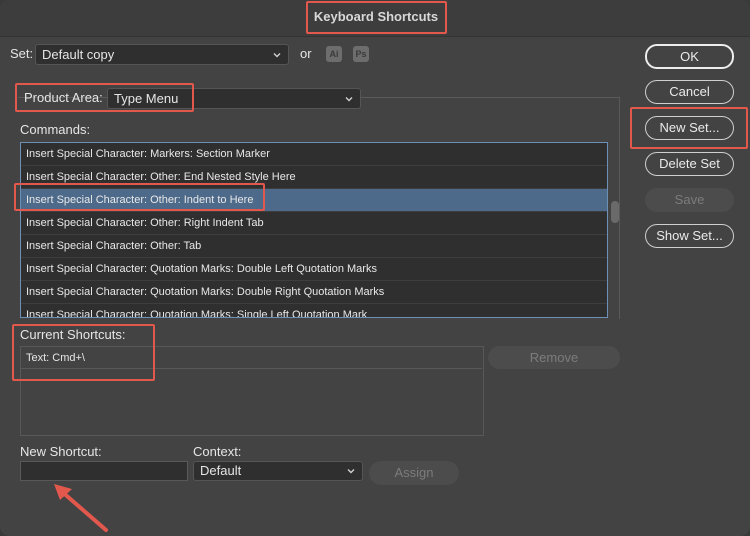 The image size is (750, 536). What do you see at coordinates (81, 508) in the screenshot?
I see `annotation-arrow-icon` at bounding box center [81, 508].